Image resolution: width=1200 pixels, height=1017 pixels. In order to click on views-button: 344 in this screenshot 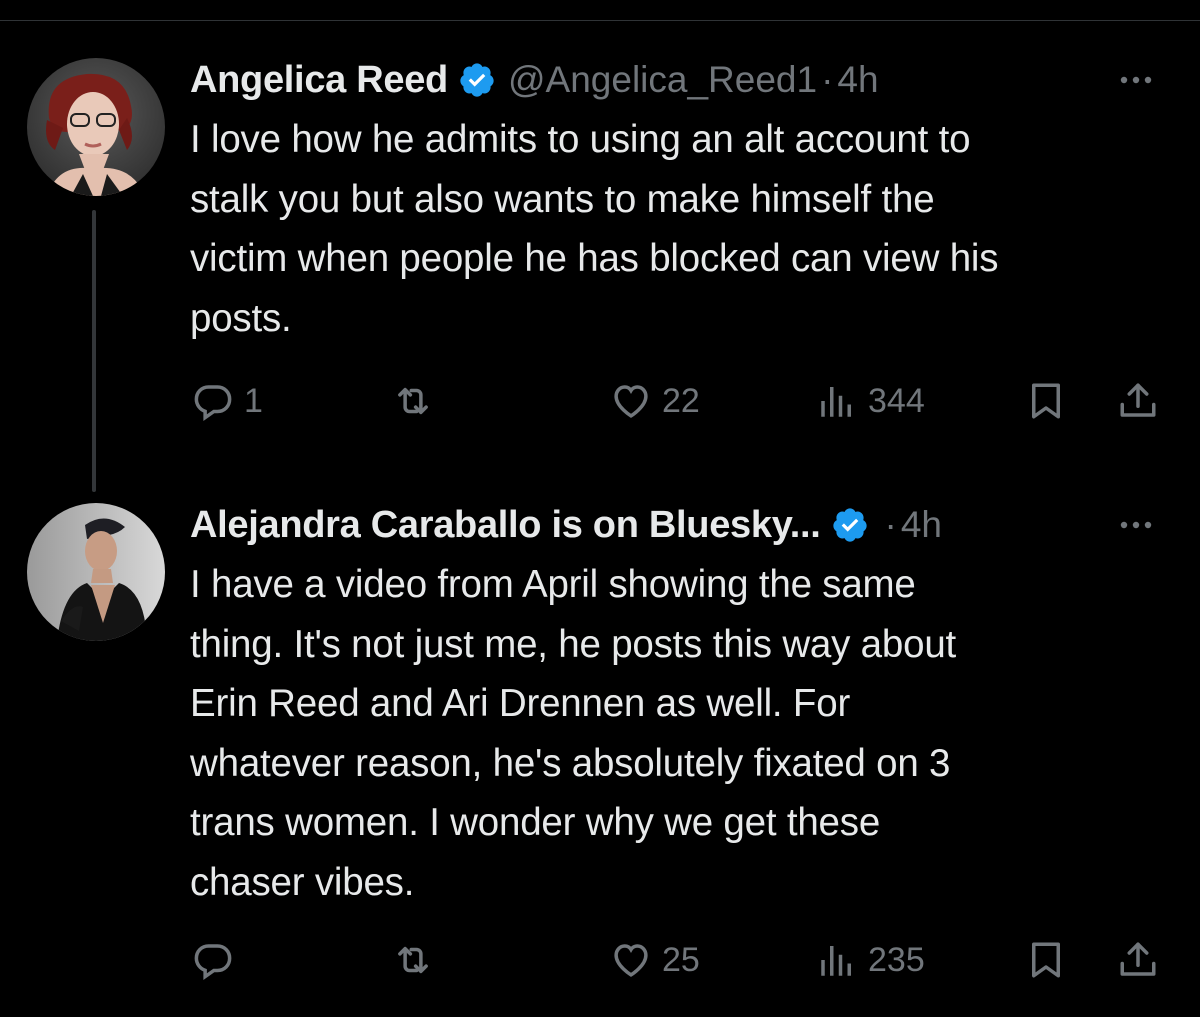, I will do `click(870, 401)`.